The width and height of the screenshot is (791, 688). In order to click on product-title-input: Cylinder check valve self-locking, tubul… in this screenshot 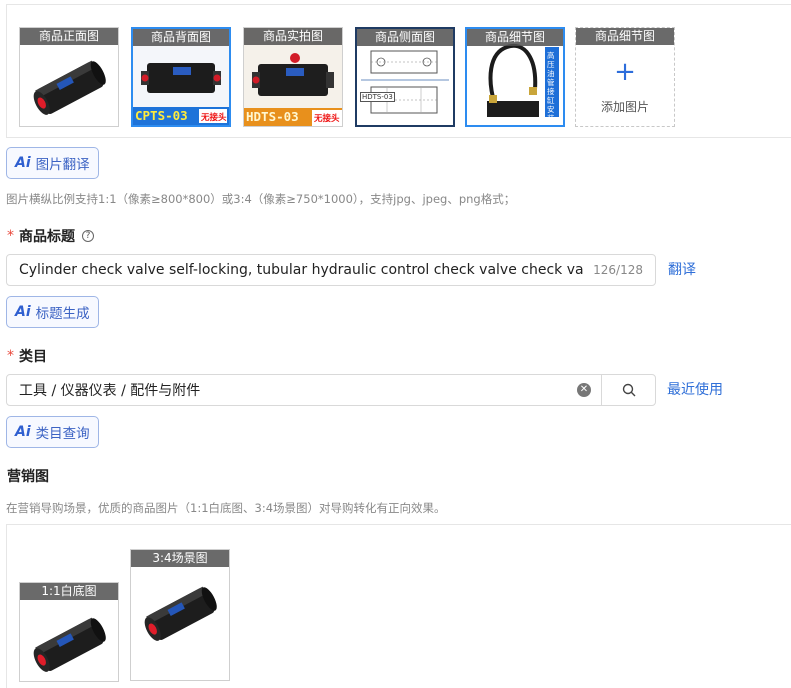, I will do `click(331, 270)`.